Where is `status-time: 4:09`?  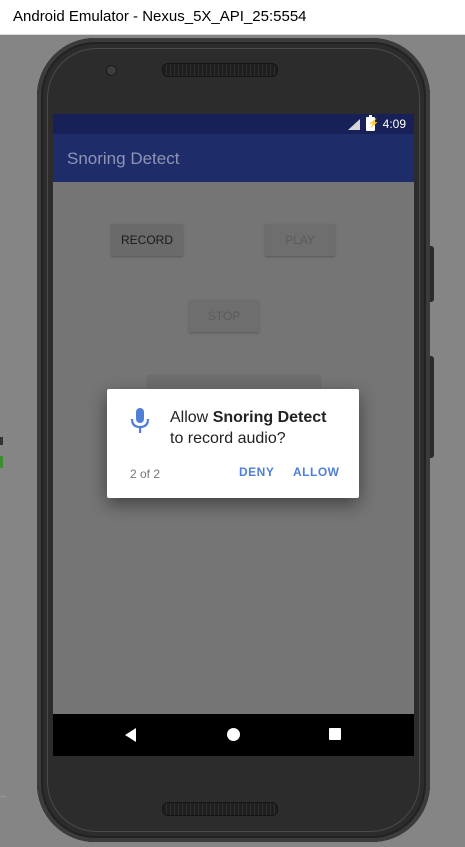 status-time: 4:09 is located at coordinates (394, 124).